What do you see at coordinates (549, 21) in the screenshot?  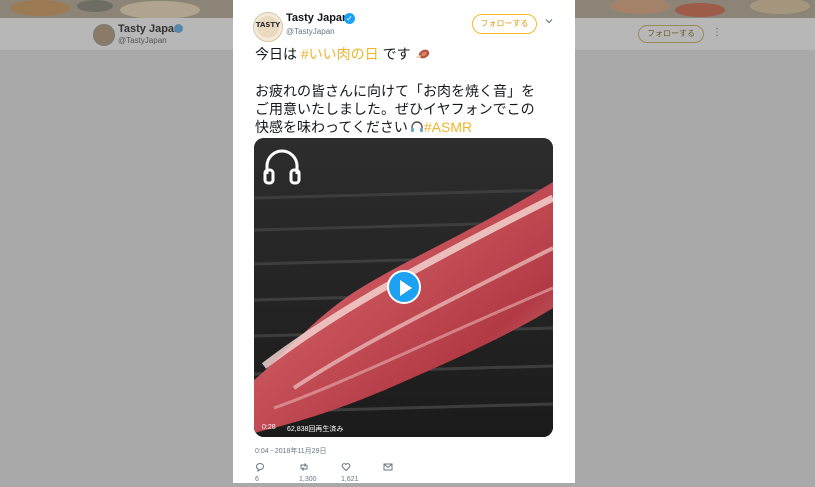 I see `chevron-down-icon` at bounding box center [549, 21].